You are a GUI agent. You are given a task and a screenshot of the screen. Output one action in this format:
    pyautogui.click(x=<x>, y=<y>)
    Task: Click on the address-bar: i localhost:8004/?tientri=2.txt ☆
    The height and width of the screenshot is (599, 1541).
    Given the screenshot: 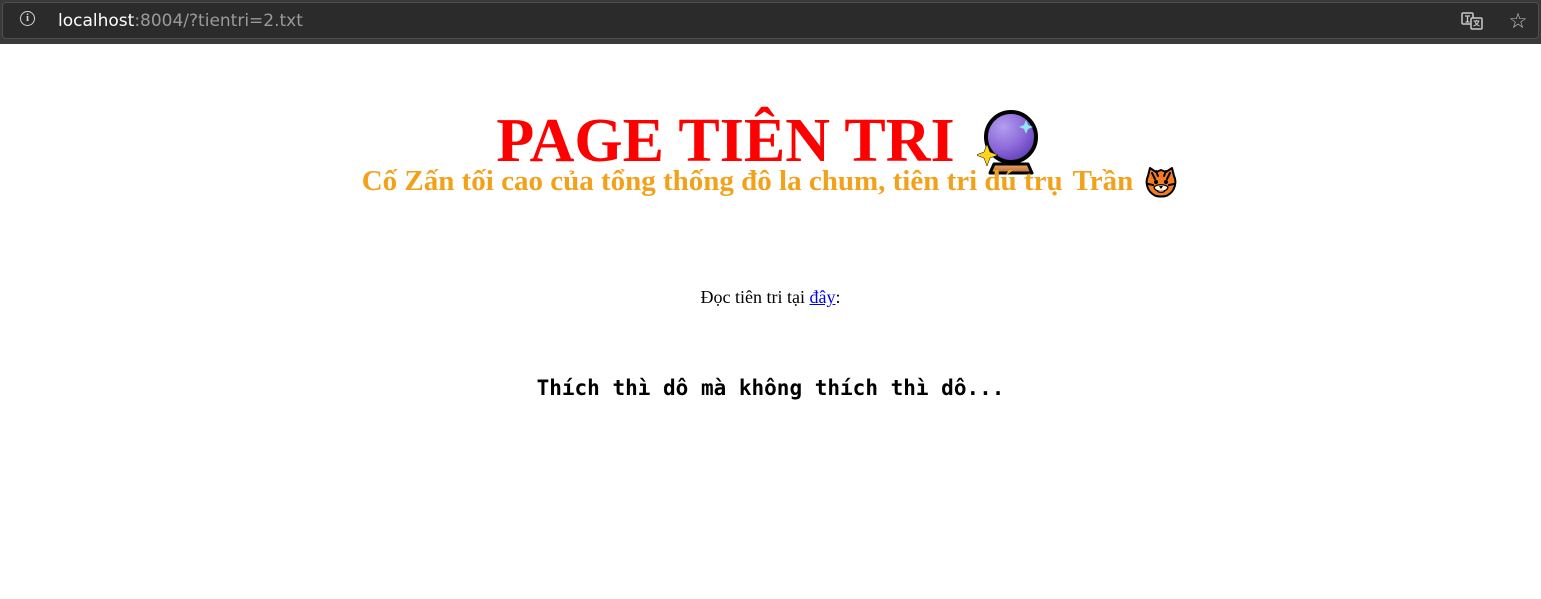 What is the action you would take?
    pyautogui.click(x=770, y=20)
    